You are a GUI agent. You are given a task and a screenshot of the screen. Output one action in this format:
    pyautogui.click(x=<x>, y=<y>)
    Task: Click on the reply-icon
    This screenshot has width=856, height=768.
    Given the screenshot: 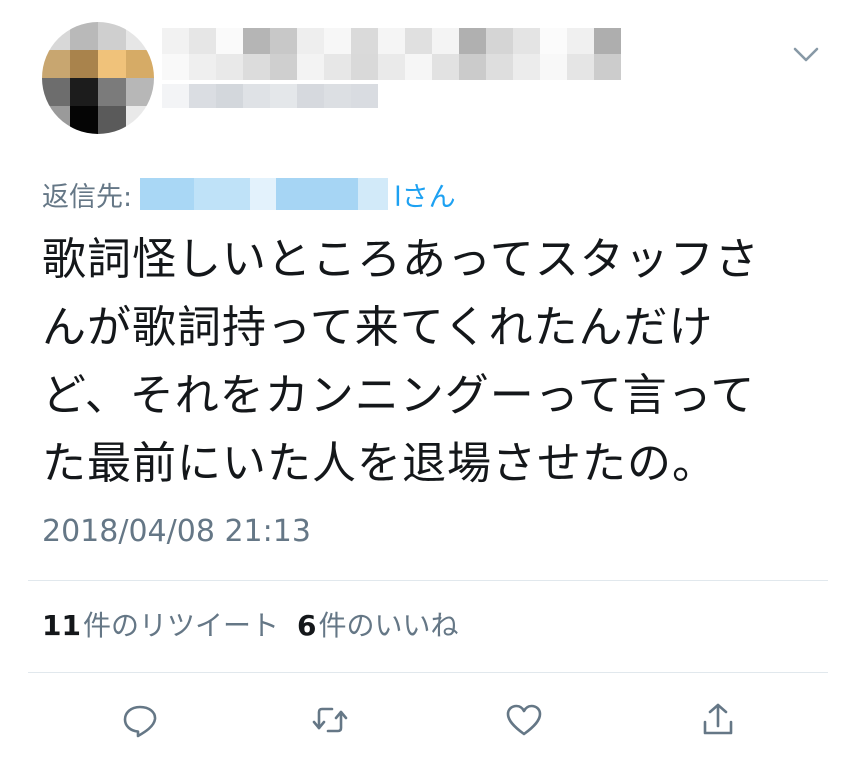 What is the action you would take?
    pyautogui.click(x=140, y=721)
    